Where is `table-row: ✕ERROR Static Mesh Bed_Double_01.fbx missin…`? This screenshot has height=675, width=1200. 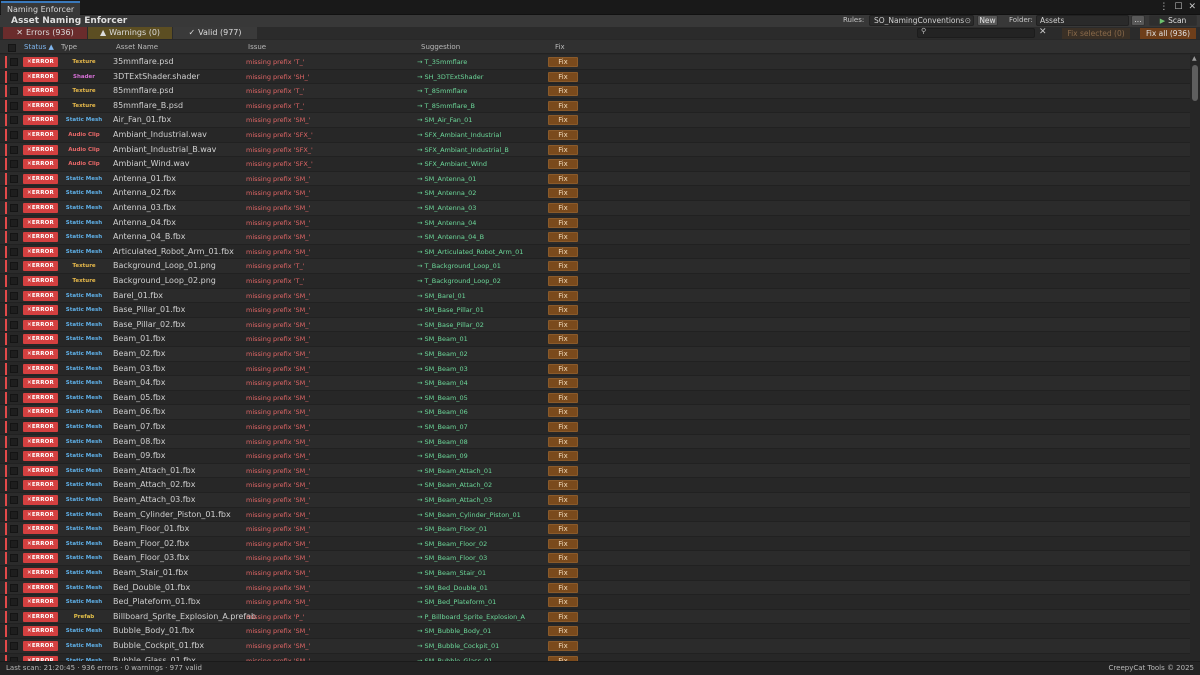
table-row: ✕ERROR Static Mesh Bed_Double_01.fbx missin… is located at coordinates (595, 588).